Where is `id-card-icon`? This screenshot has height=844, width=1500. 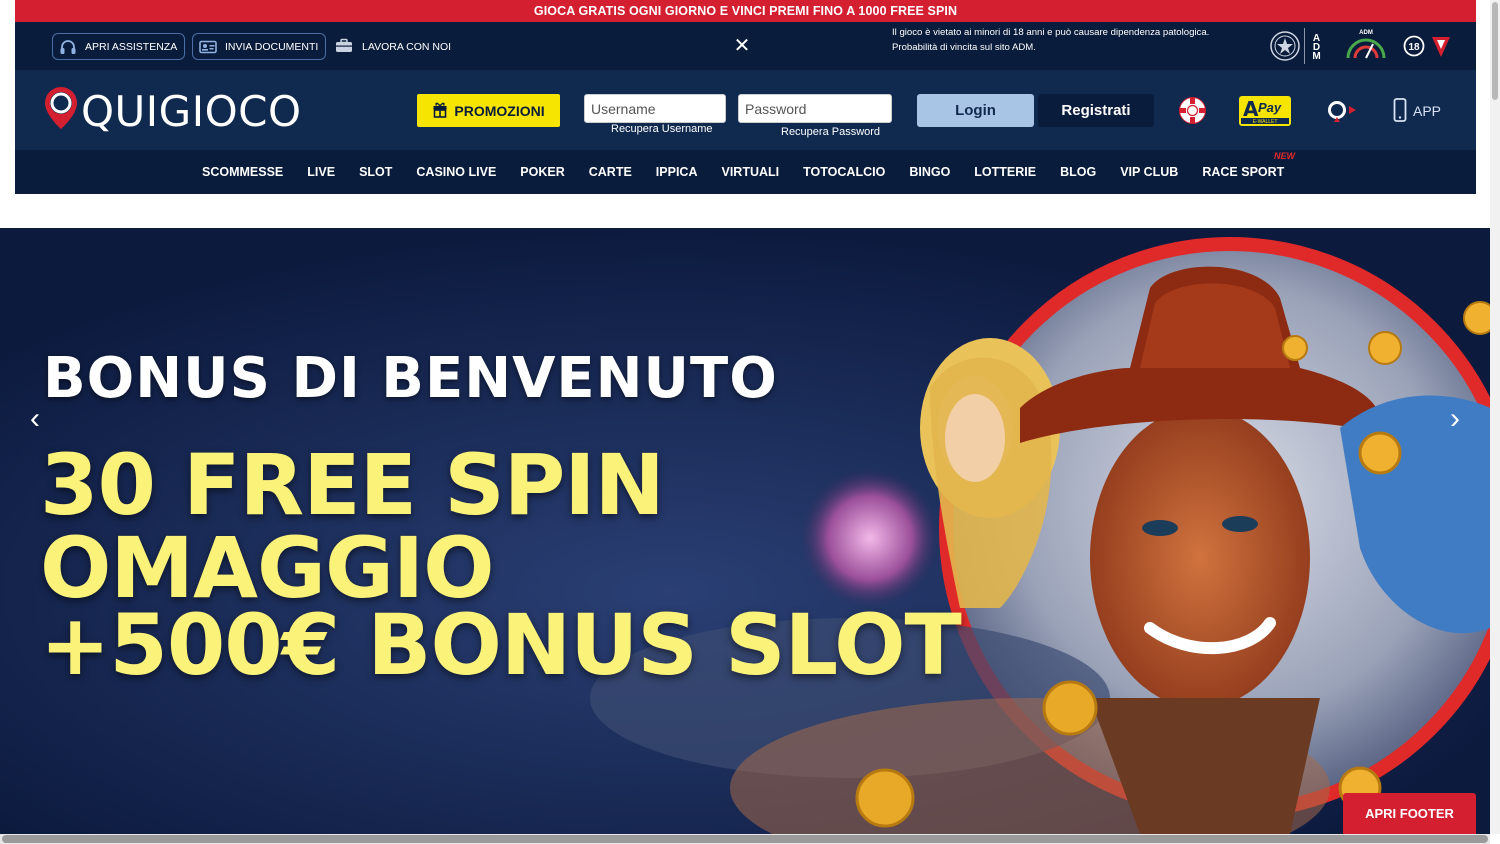
id-card-icon is located at coordinates (208, 47).